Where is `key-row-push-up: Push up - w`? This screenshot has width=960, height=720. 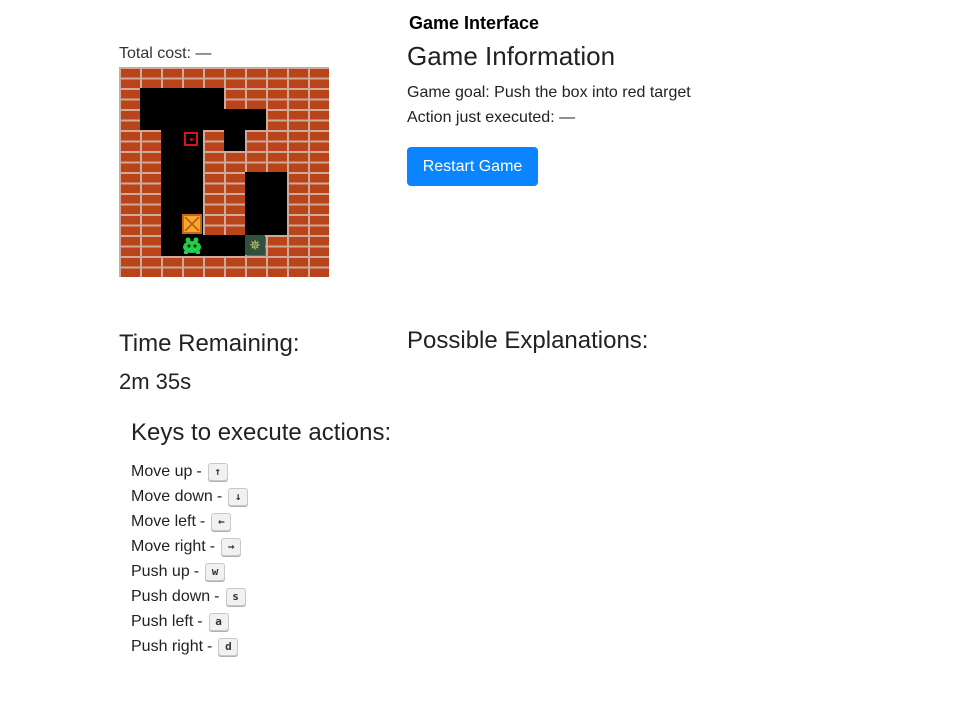 key-row-push-up: Push up - w is located at coordinates (189, 571).